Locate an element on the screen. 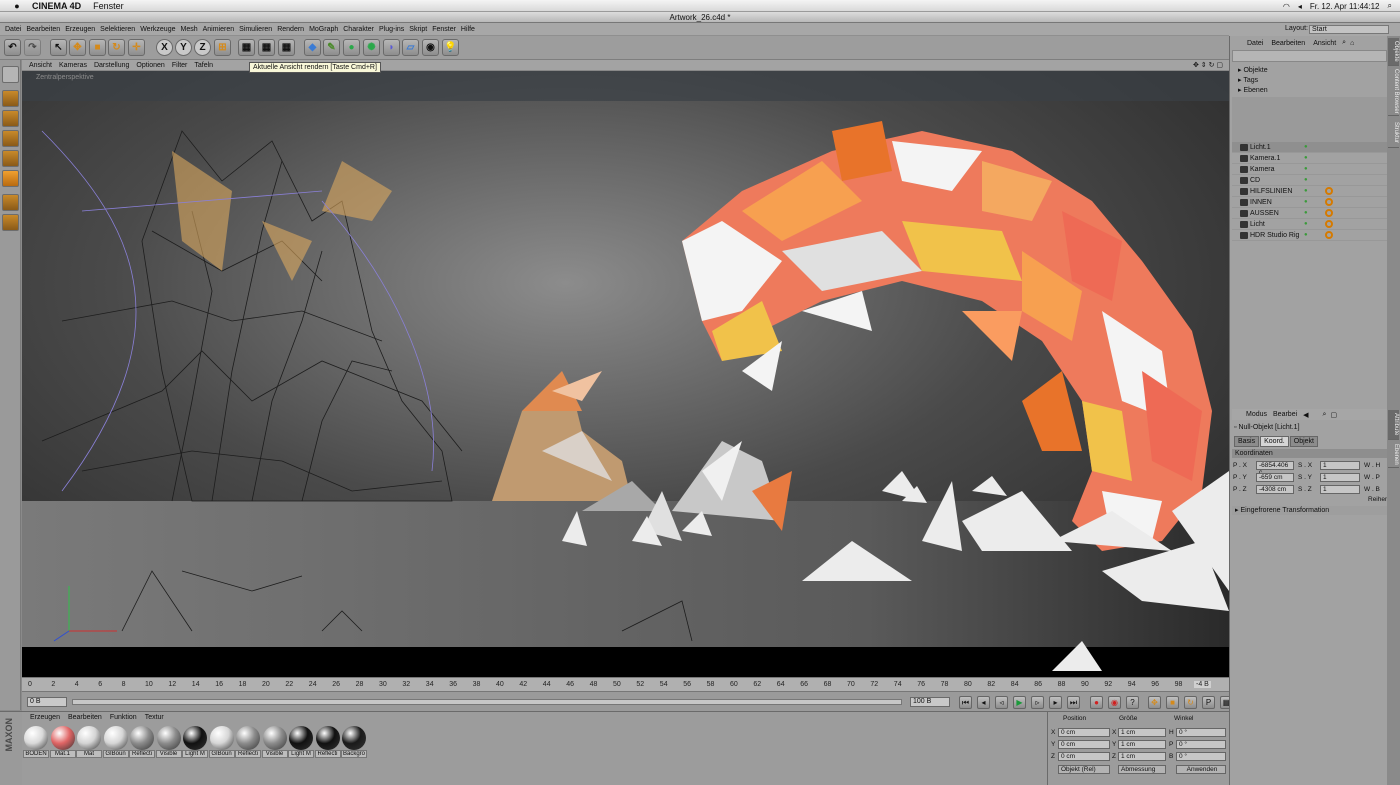  apply-button: Anwenden is located at coordinates (1201, 769).